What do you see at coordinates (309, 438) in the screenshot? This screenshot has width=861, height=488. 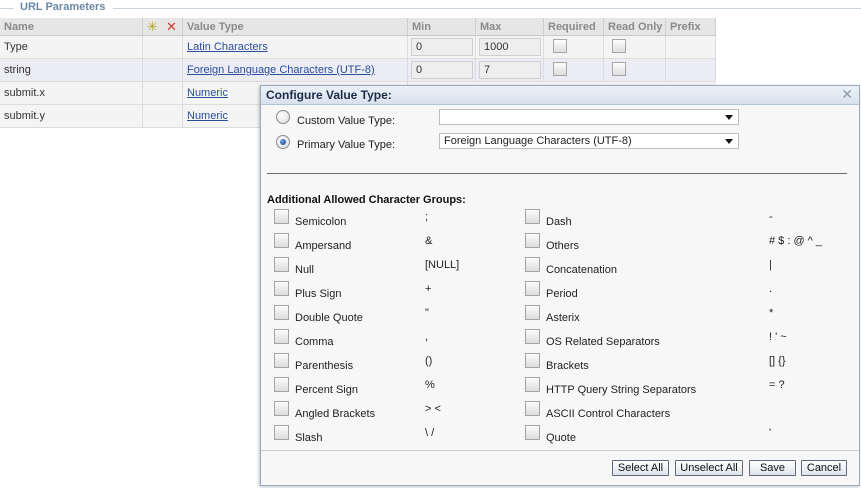 I see `character-group-label: Slash` at bounding box center [309, 438].